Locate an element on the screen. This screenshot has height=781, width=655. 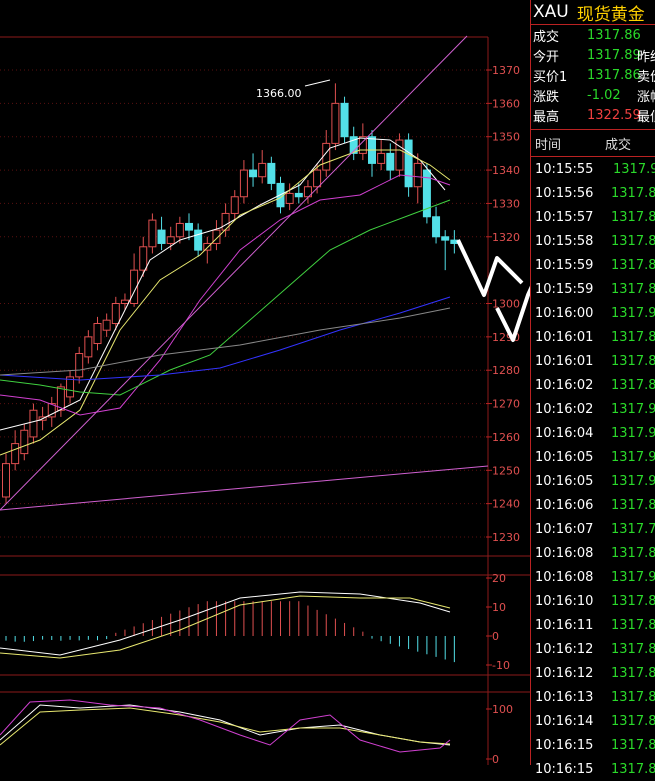
quote-extra-label: 昨结 is located at coordinates (646, 55).